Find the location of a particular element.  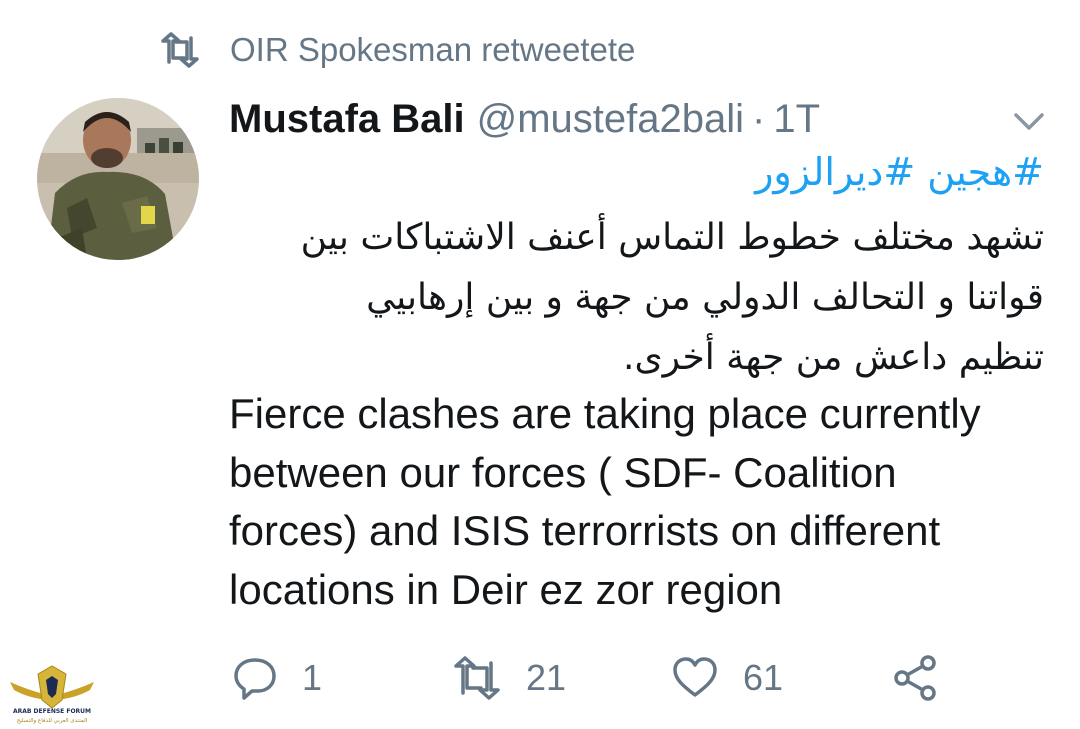

share-icon is located at coordinates (915, 678).